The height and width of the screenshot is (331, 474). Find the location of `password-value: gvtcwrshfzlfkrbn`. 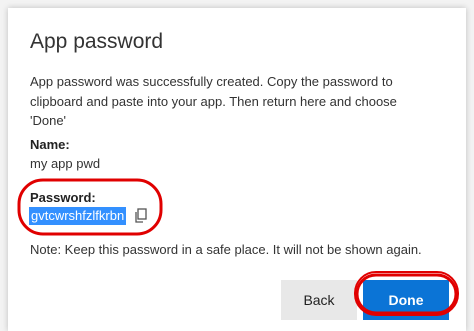

password-value: gvtcwrshfzlfkrbn is located at coordinates (78, 216).